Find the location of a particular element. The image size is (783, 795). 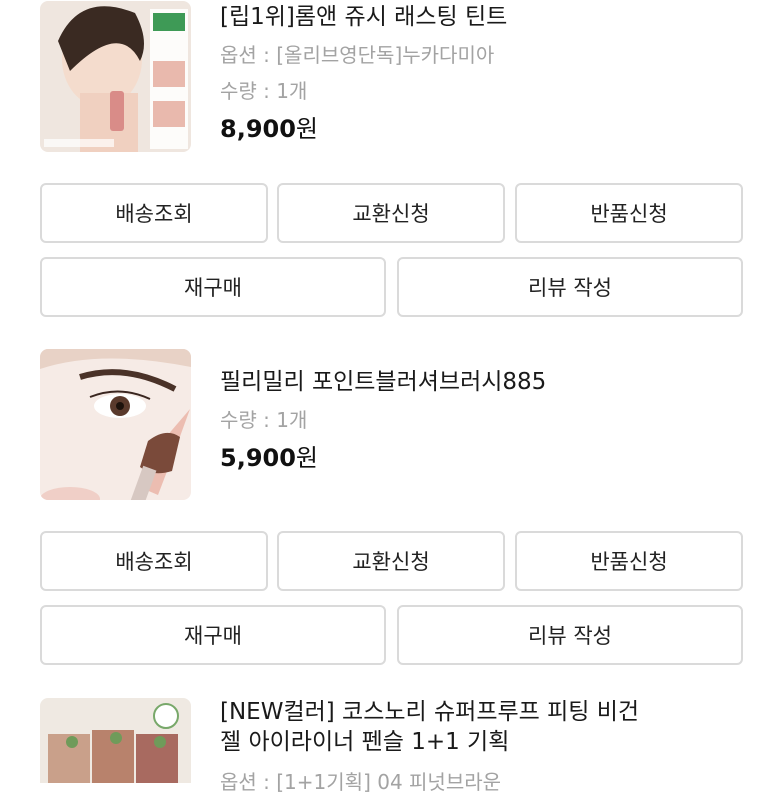

product-name: 필리밀리 포인트블러셔브러시885 is located at coordinates (491, 382).